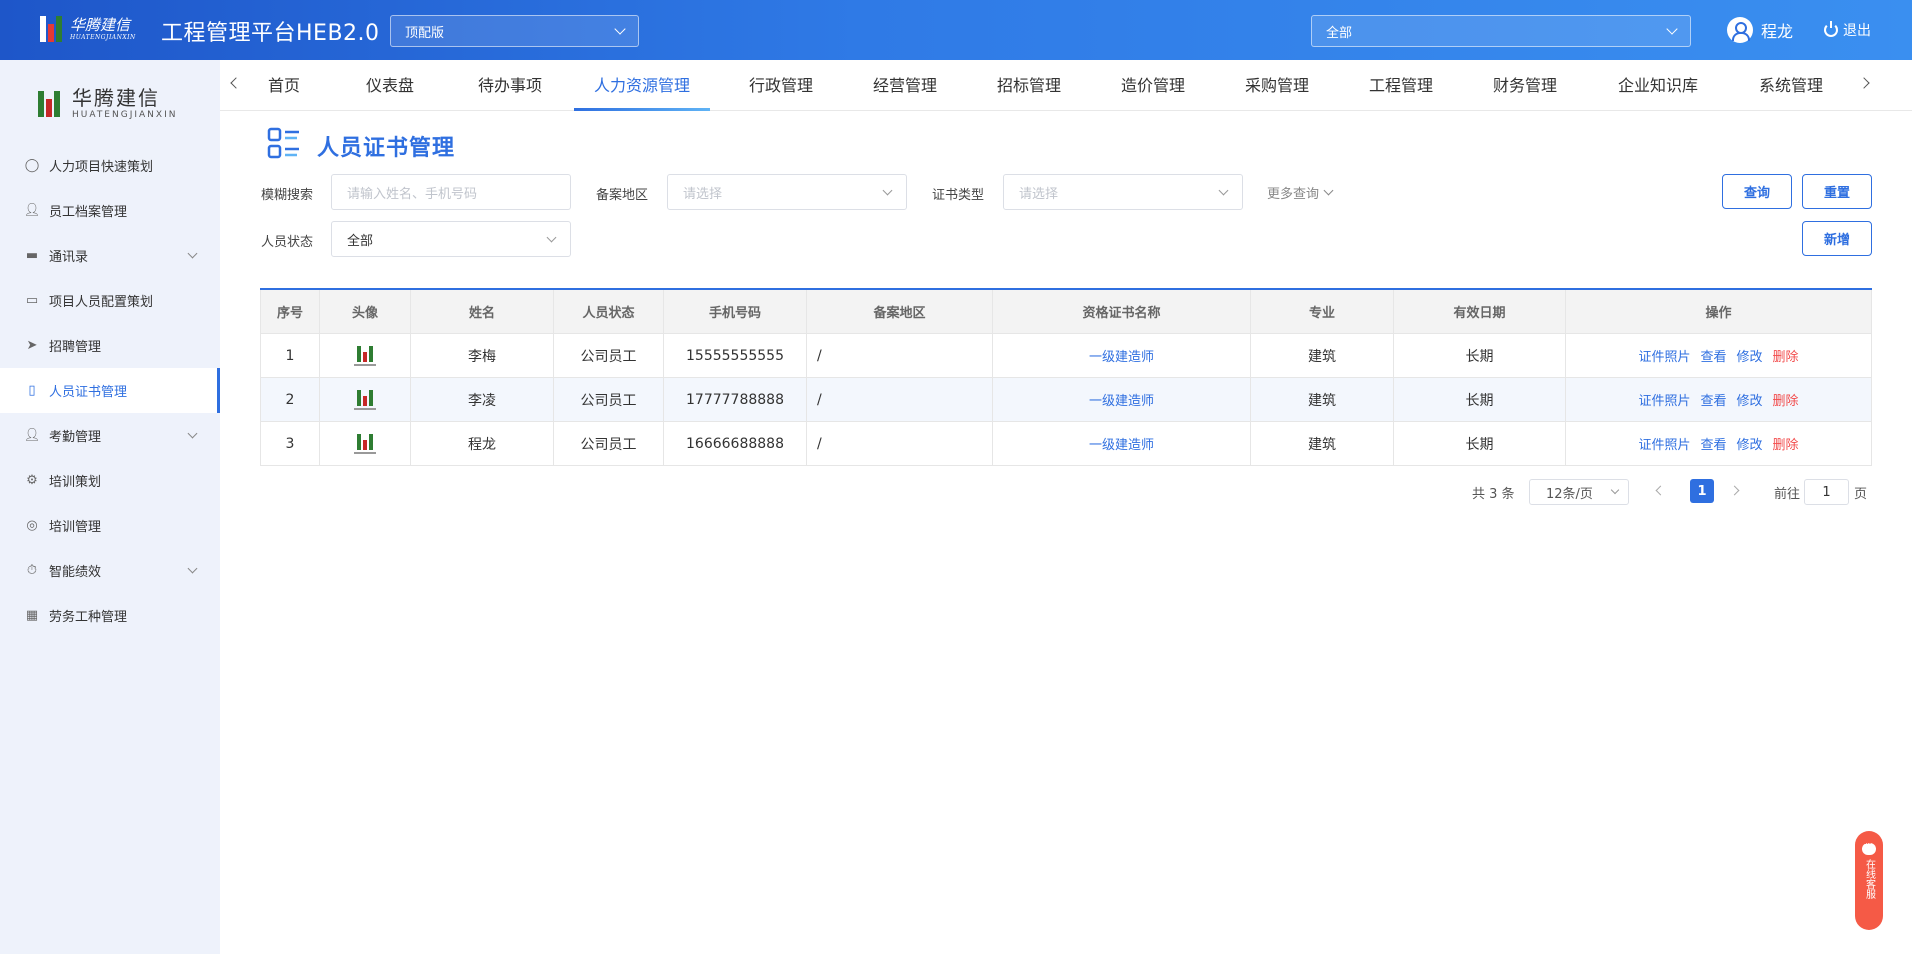 This screenshot has height=954, width=1912. I want to click on tab-todo: 待办事项, so click(510, 85).